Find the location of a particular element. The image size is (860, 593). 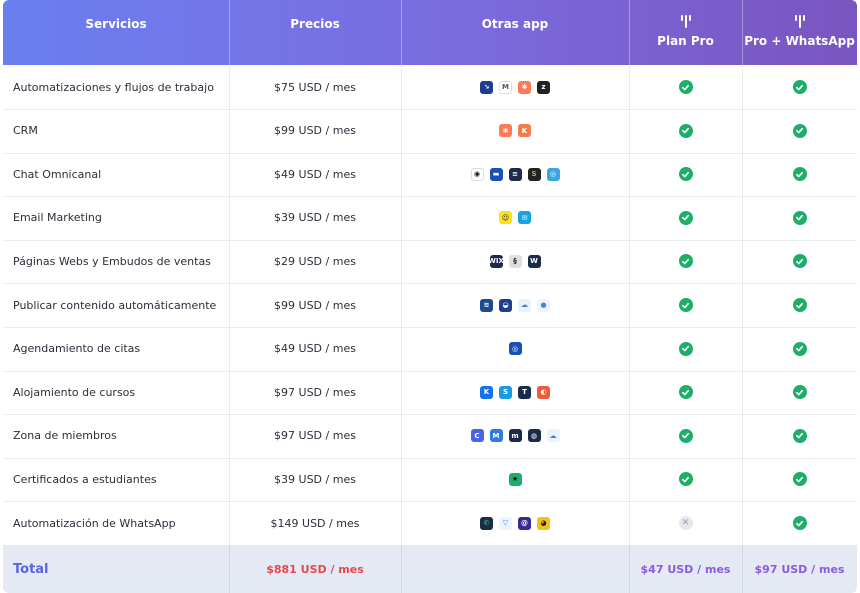

other-apps: ◉ ▬ ≡ S ◎ is located at coordinates (515, 174).